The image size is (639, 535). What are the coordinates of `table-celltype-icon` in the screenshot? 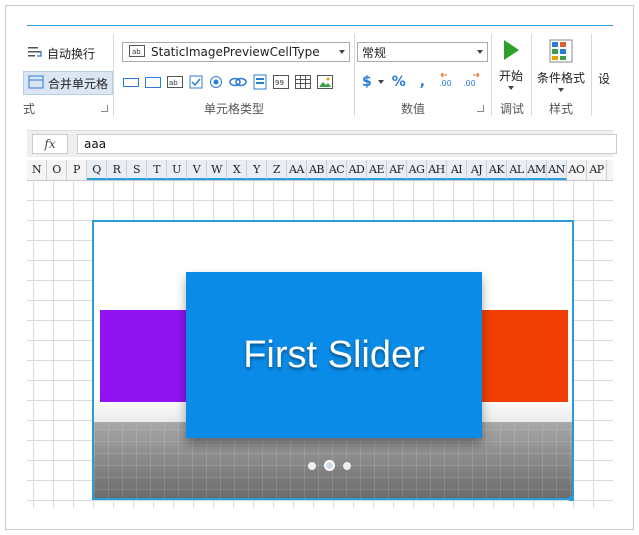 It's located at (303, 83).